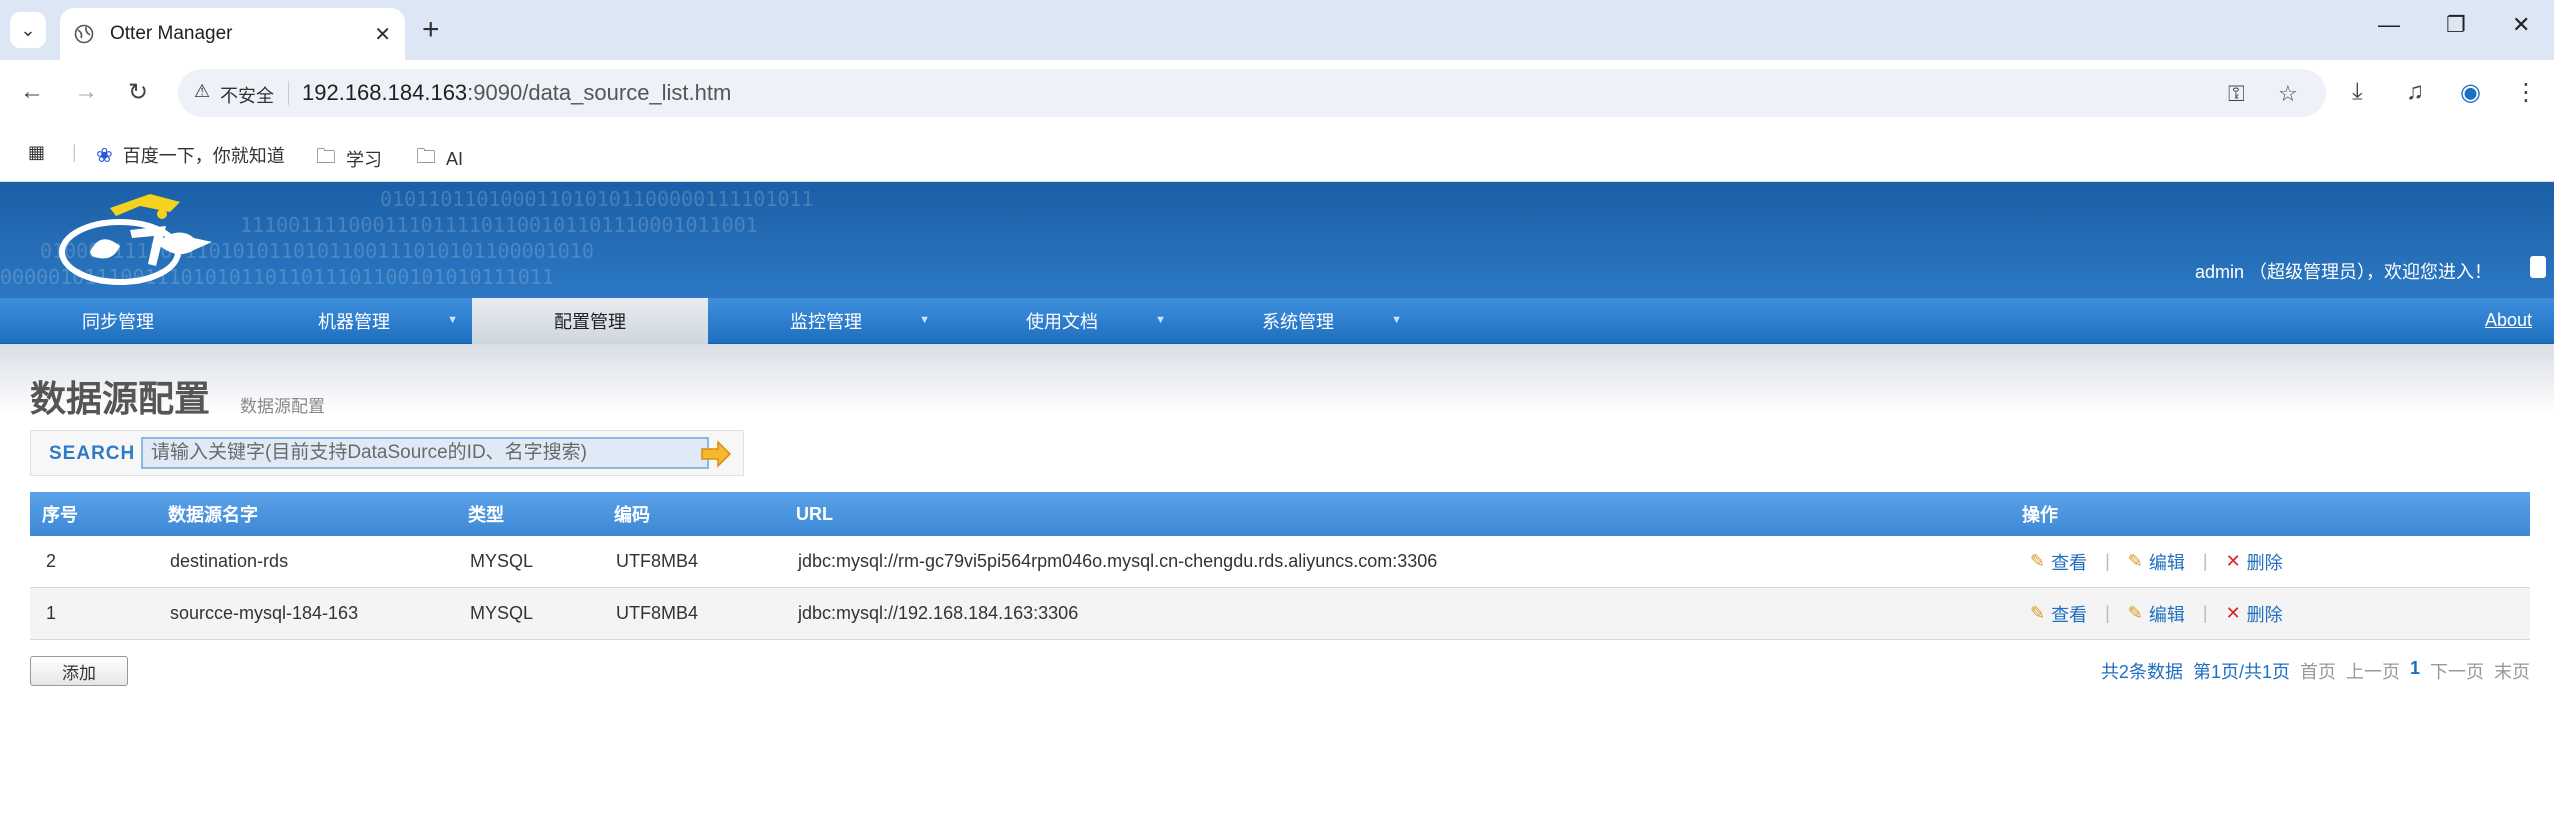 This screenshot has height=826, width=2554. I want to click on menu-docs: 使用文档 ▼, so click(1062, 321).